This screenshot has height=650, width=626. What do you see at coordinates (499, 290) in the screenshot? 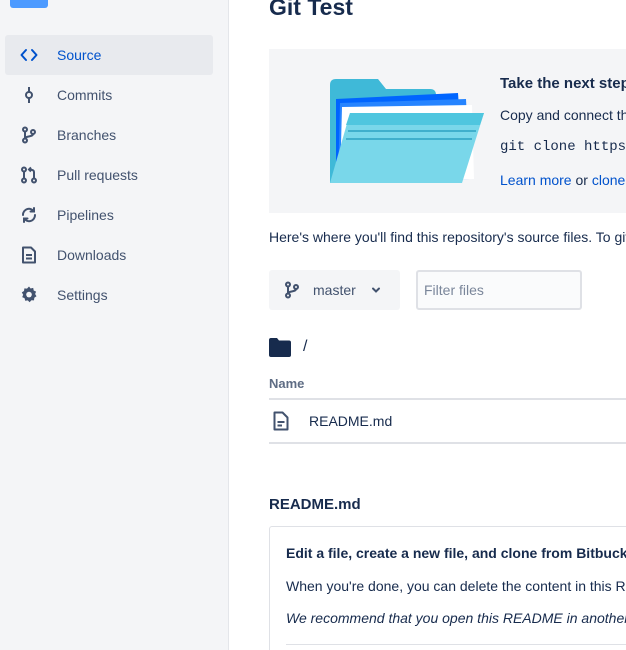
I see `filter-files-input` at bounding box center [499, 290].